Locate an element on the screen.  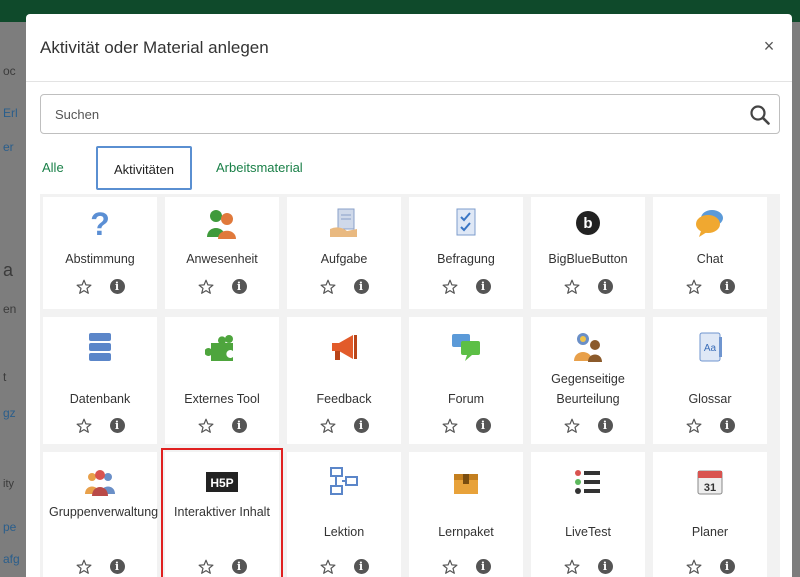
module-label: Gruppenverwaltung is located at coordinates (104, 512).